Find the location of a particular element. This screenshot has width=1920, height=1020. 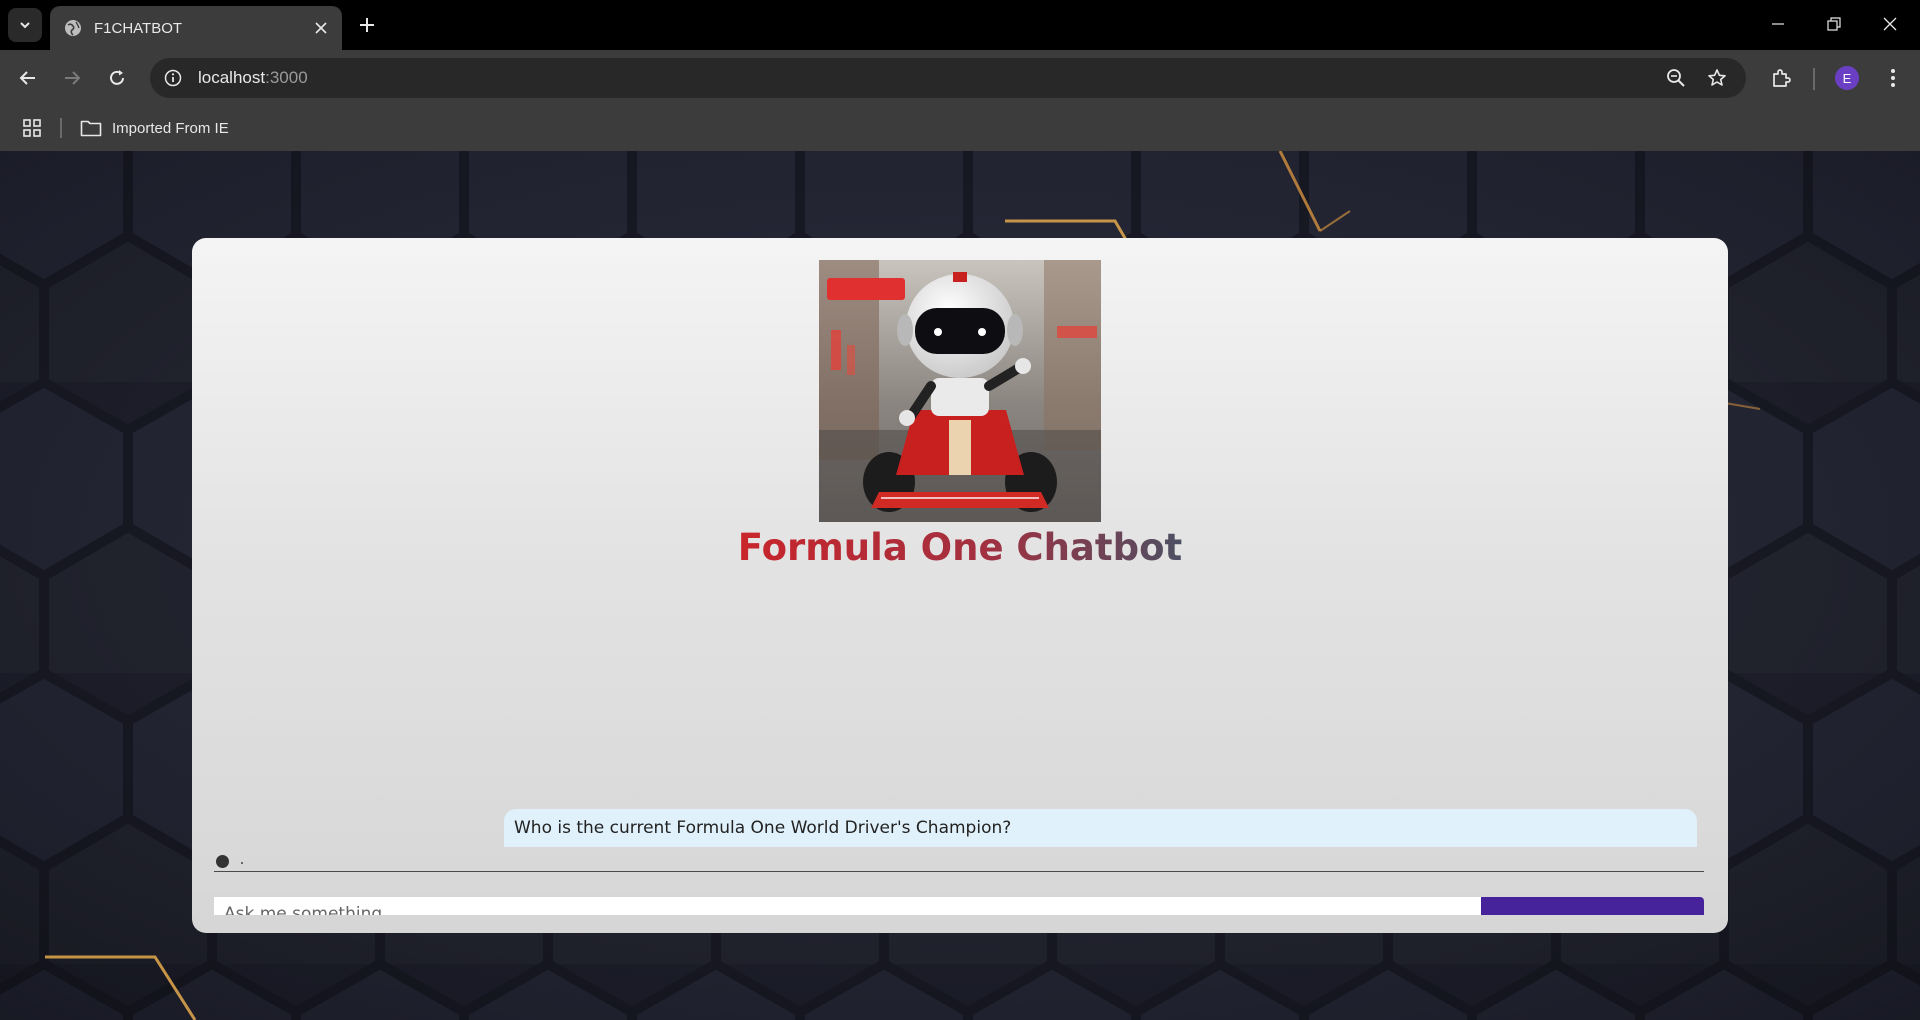

page-title: Formula One Chatbot is located at coordinates (960, 547).